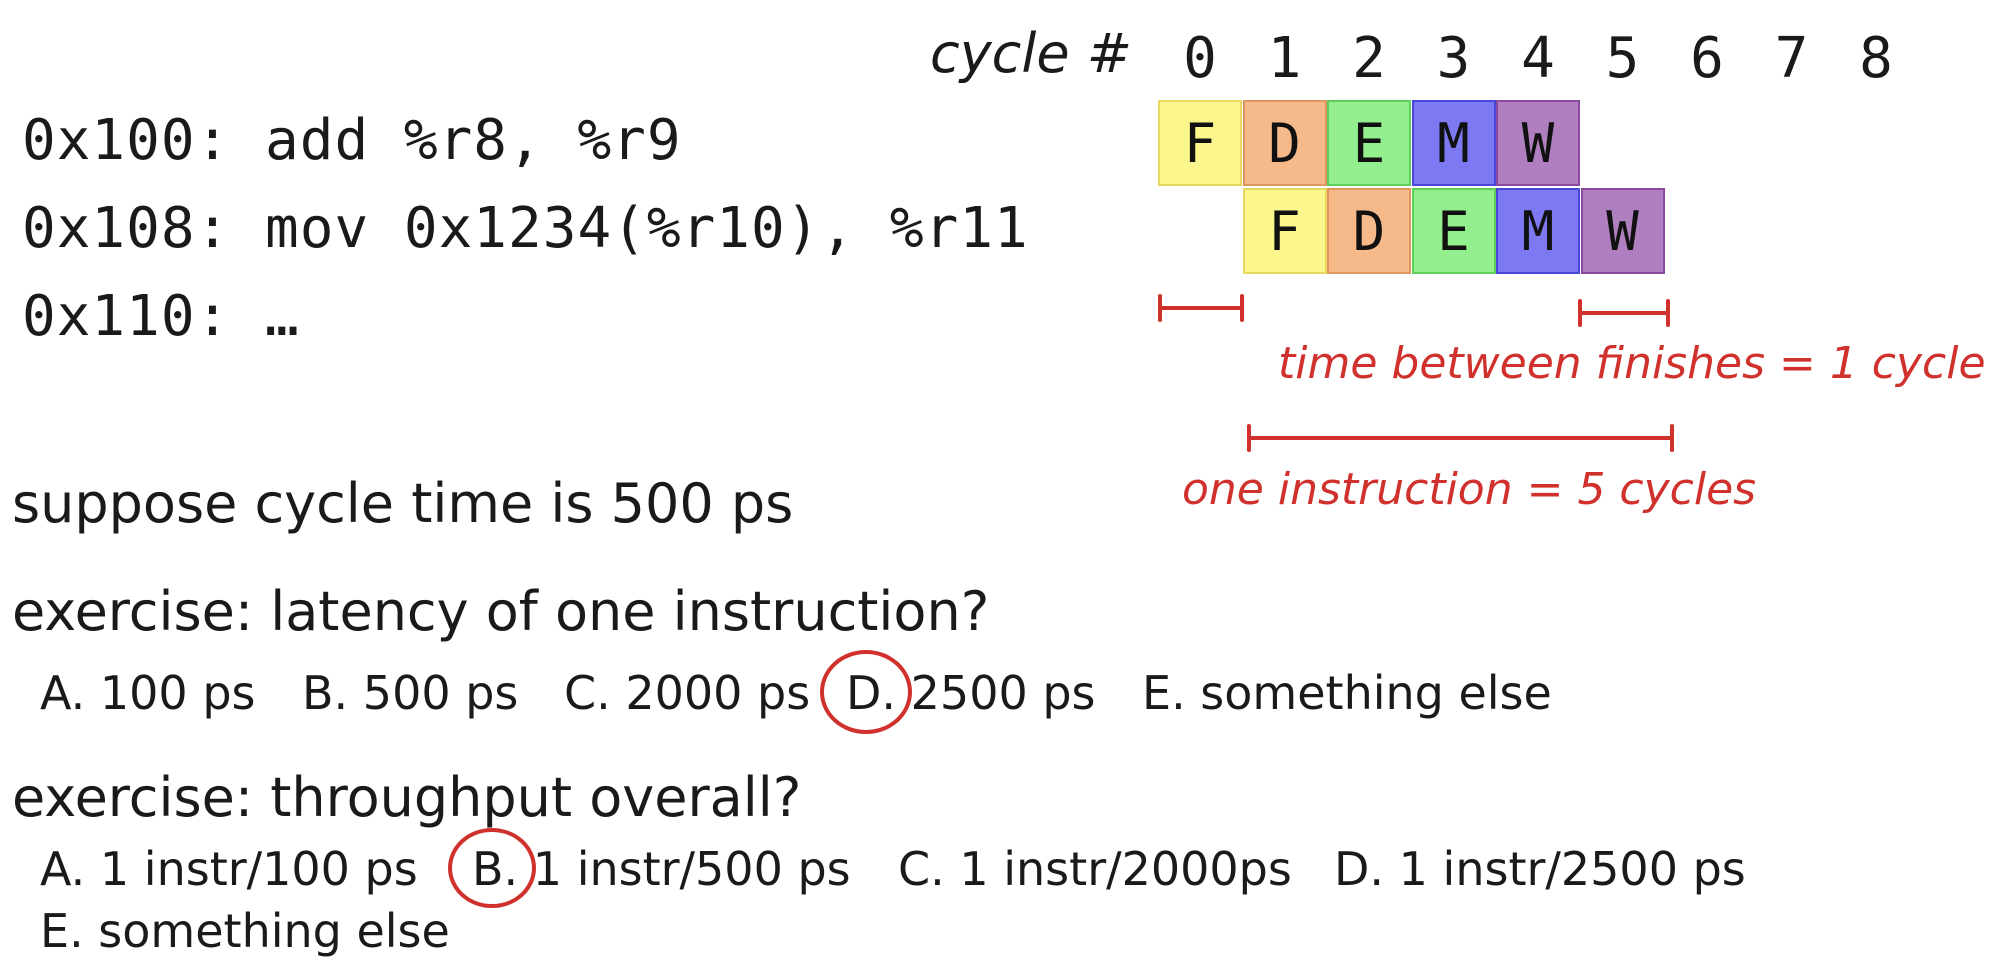  I want to click on finish-gap-bracket, so click(1624, 313).